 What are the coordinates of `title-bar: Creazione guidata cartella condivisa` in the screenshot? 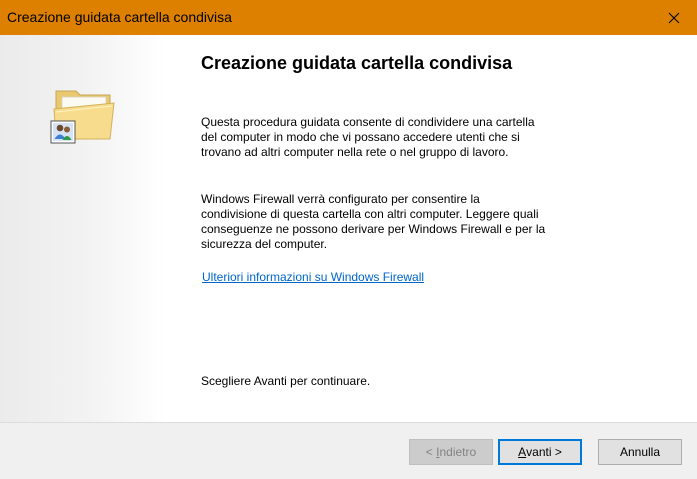 It's located at (348, 17).